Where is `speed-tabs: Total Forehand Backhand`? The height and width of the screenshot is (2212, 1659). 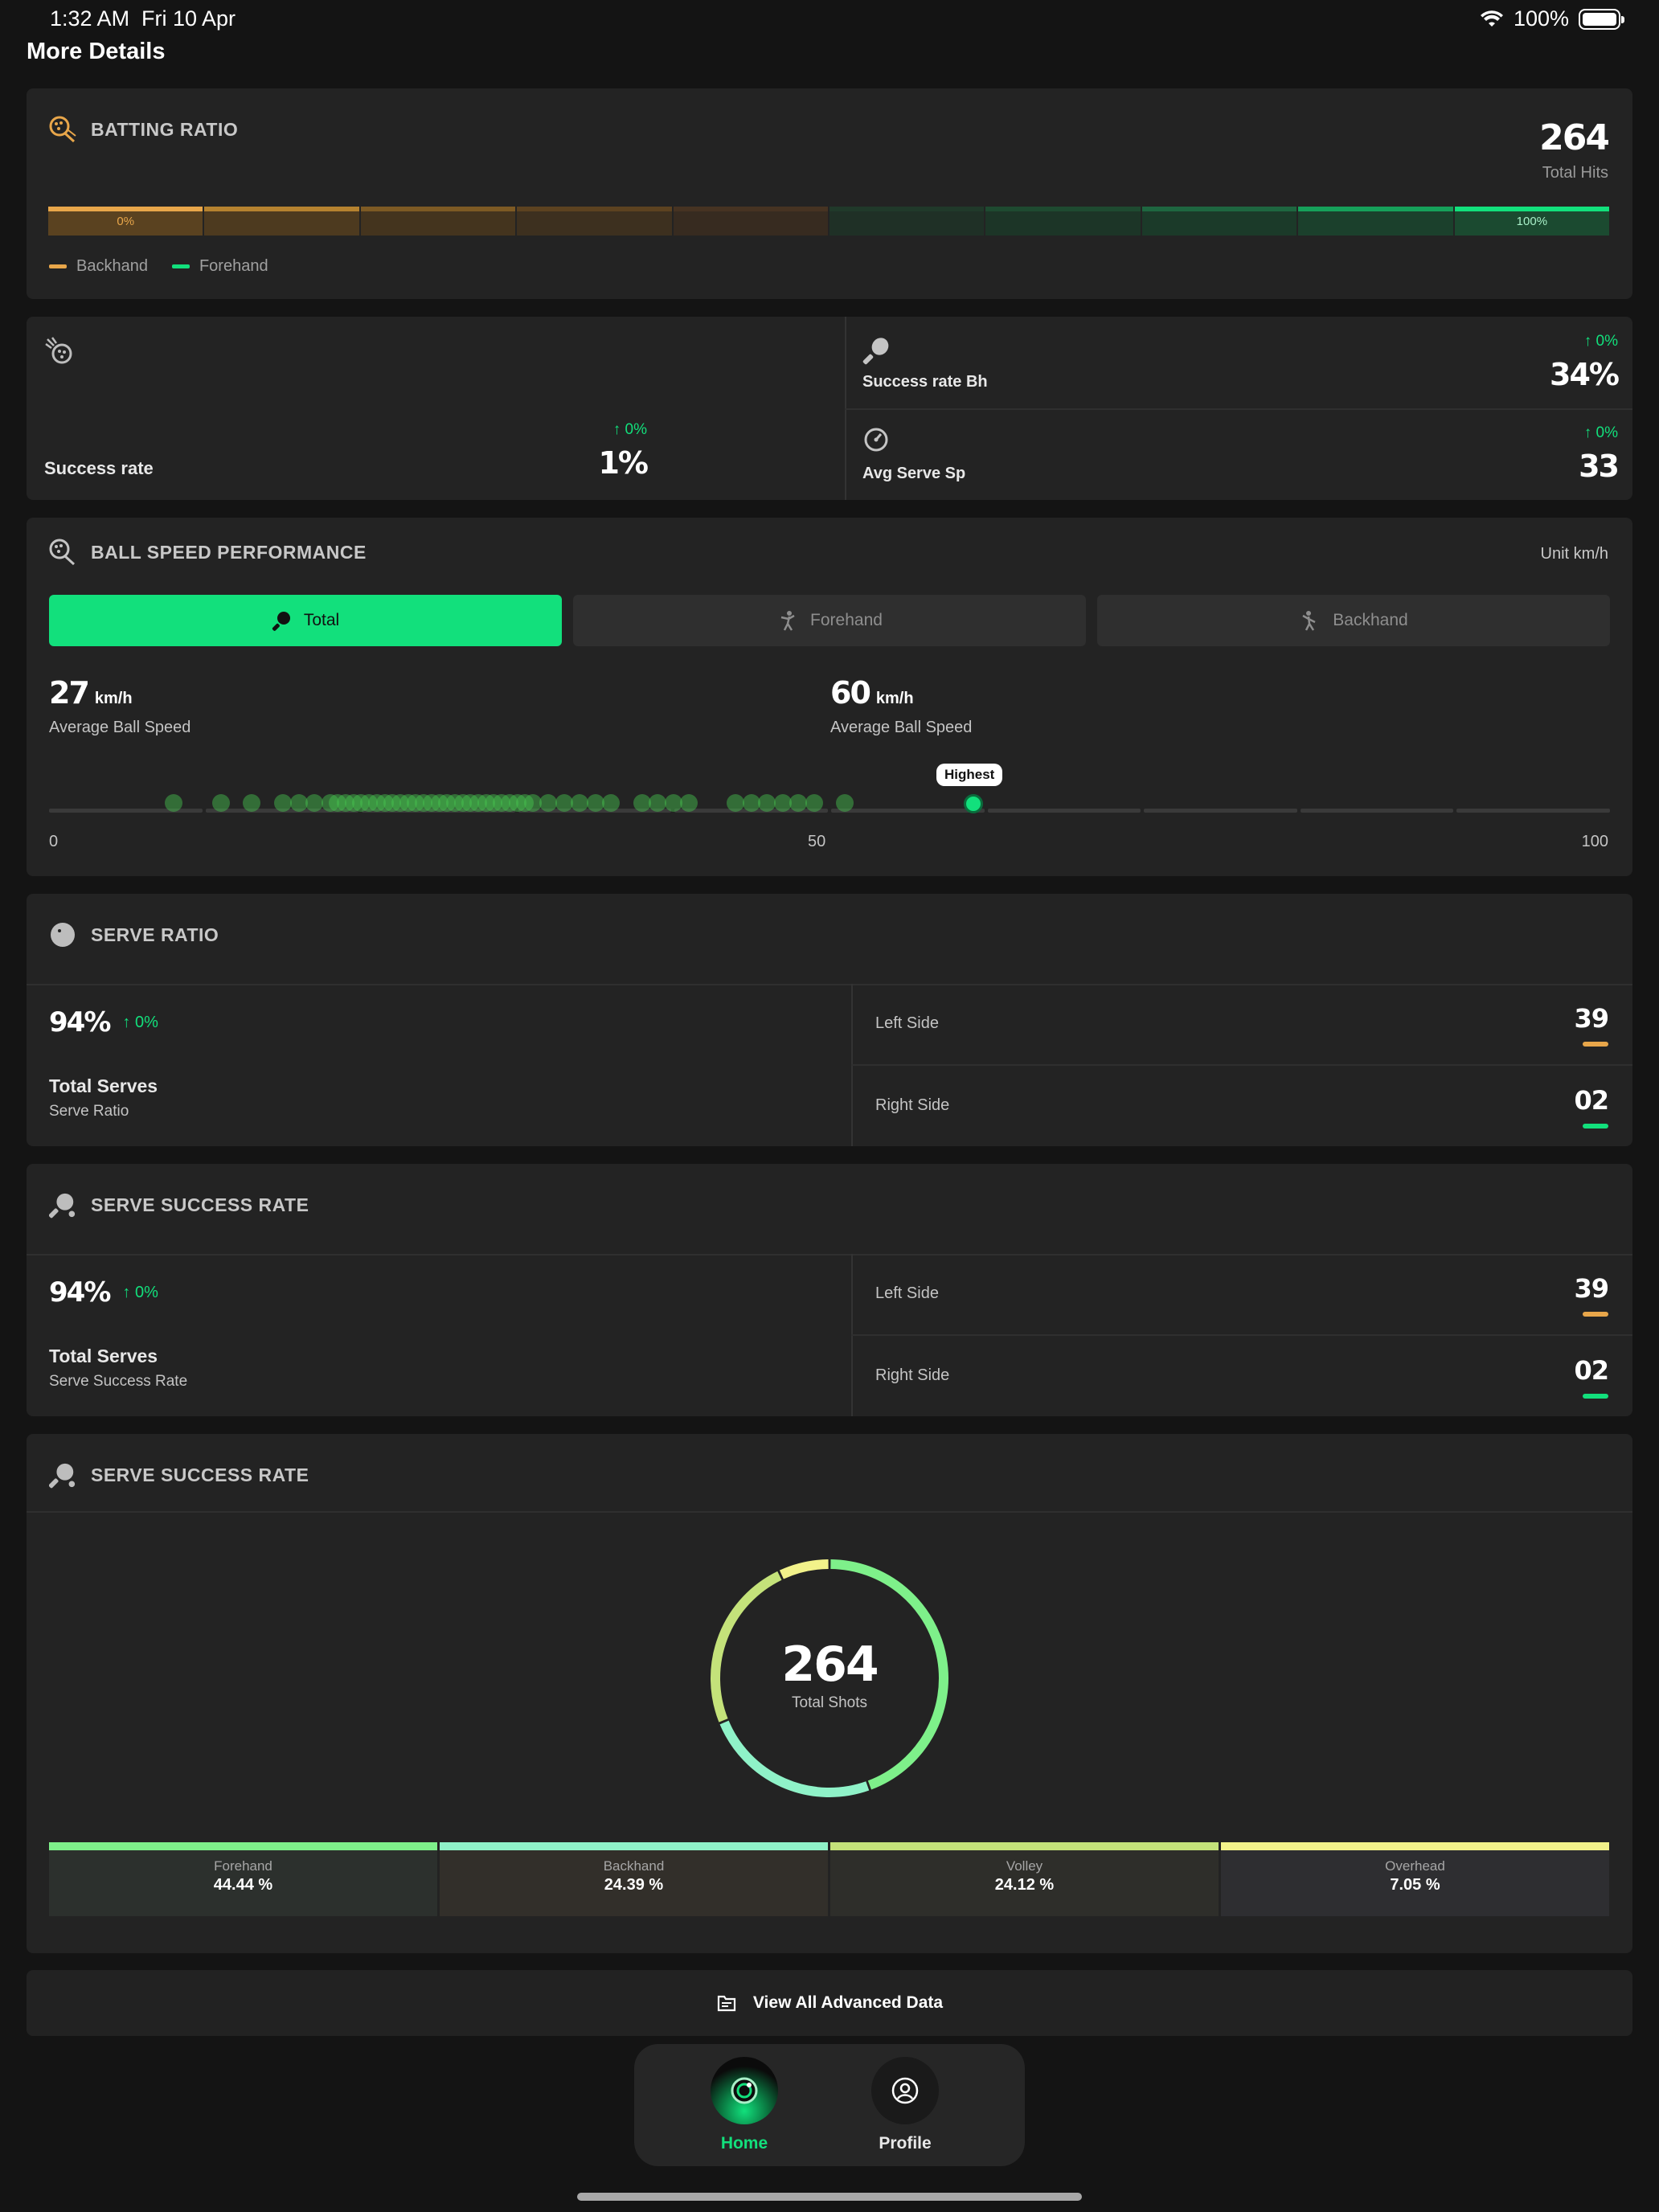 speed-tabs: Total Forehand Backhand is located at coordinates (829, 620).